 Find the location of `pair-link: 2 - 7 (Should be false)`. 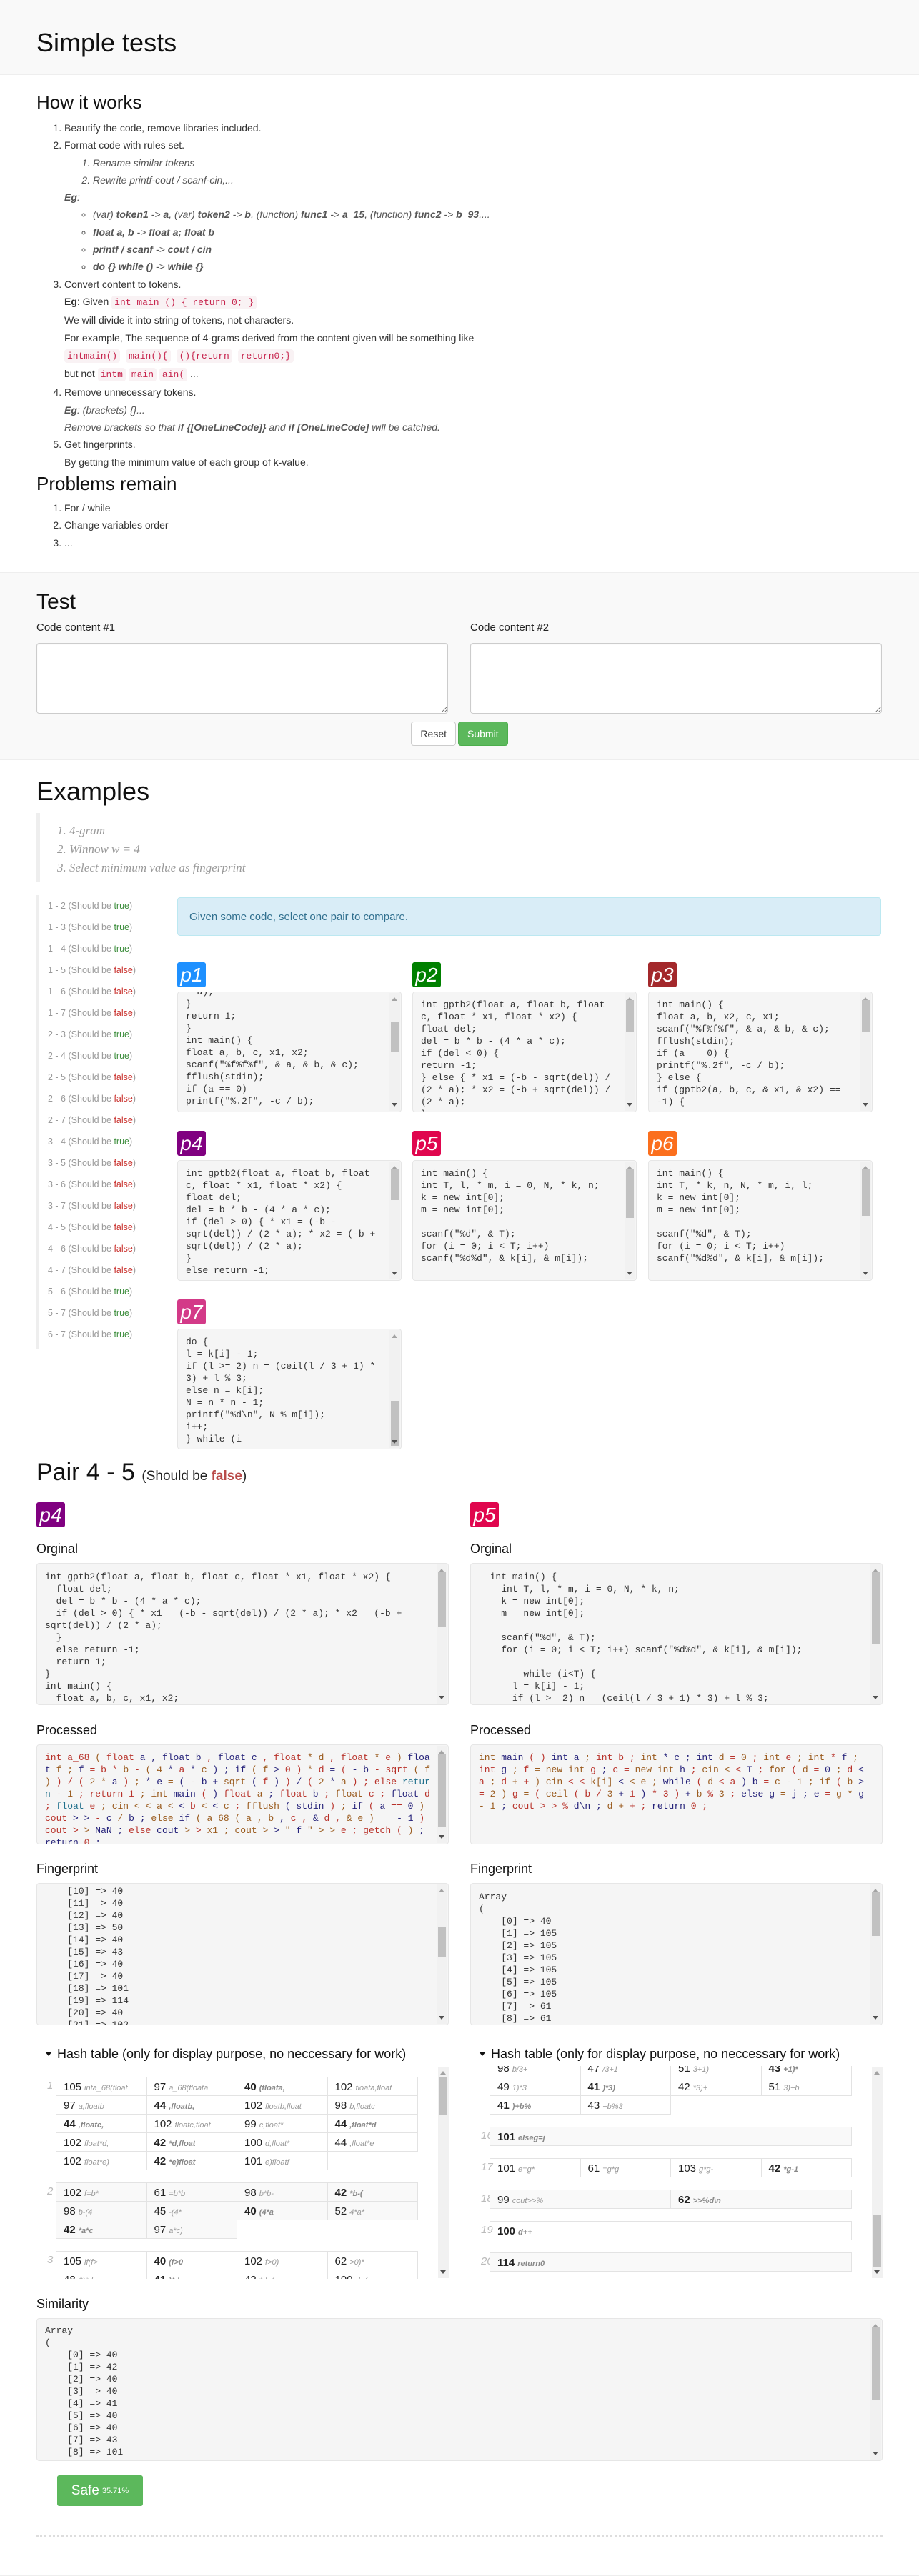

pair-link: 2 - 7 (Should be false) is located at coordinates (103, 1120).